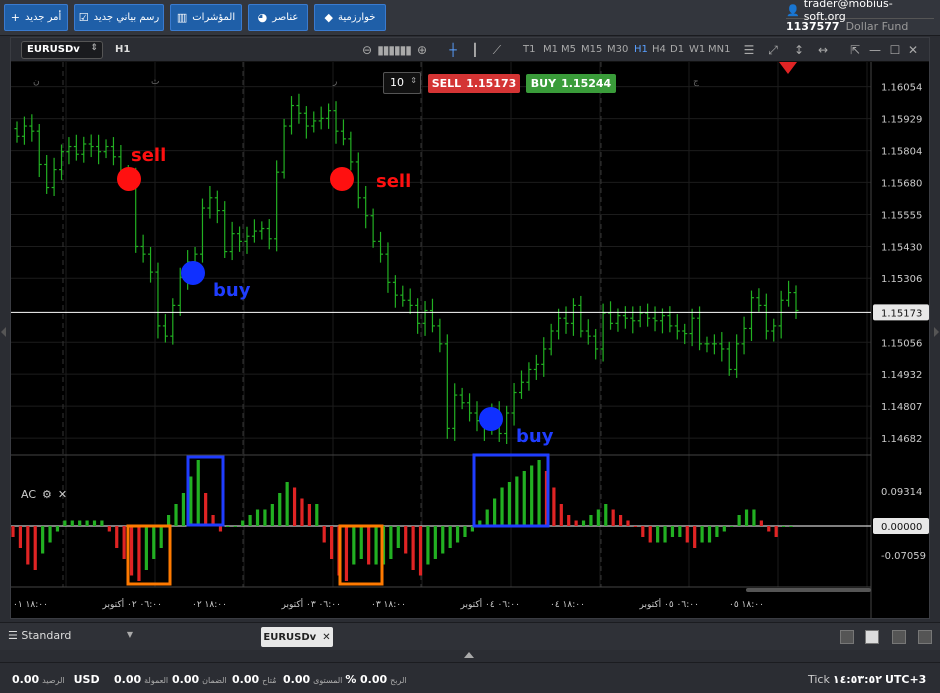  What do you see at coordinates (905, 679) in the screenshot?
I see `utc-offset: UTC+3` at bounding box center [905, 679].